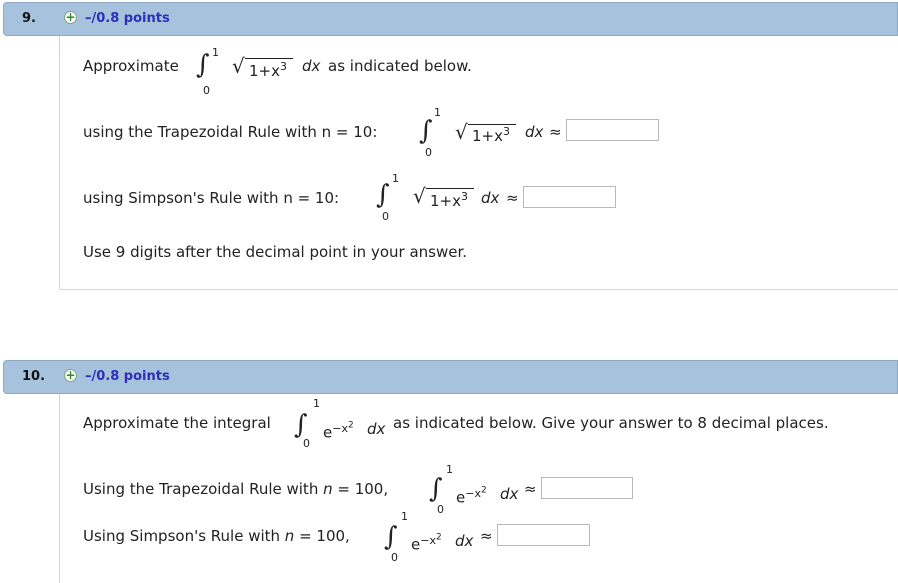 Image resolution: width=898 pixels, height=583 pixels. What do you see at coordinates (230, 132) in the screenshot?
I see `trapezoidal-label: using the Trapezoidal Rule with n = 10:` at bounding box center [230, 132].